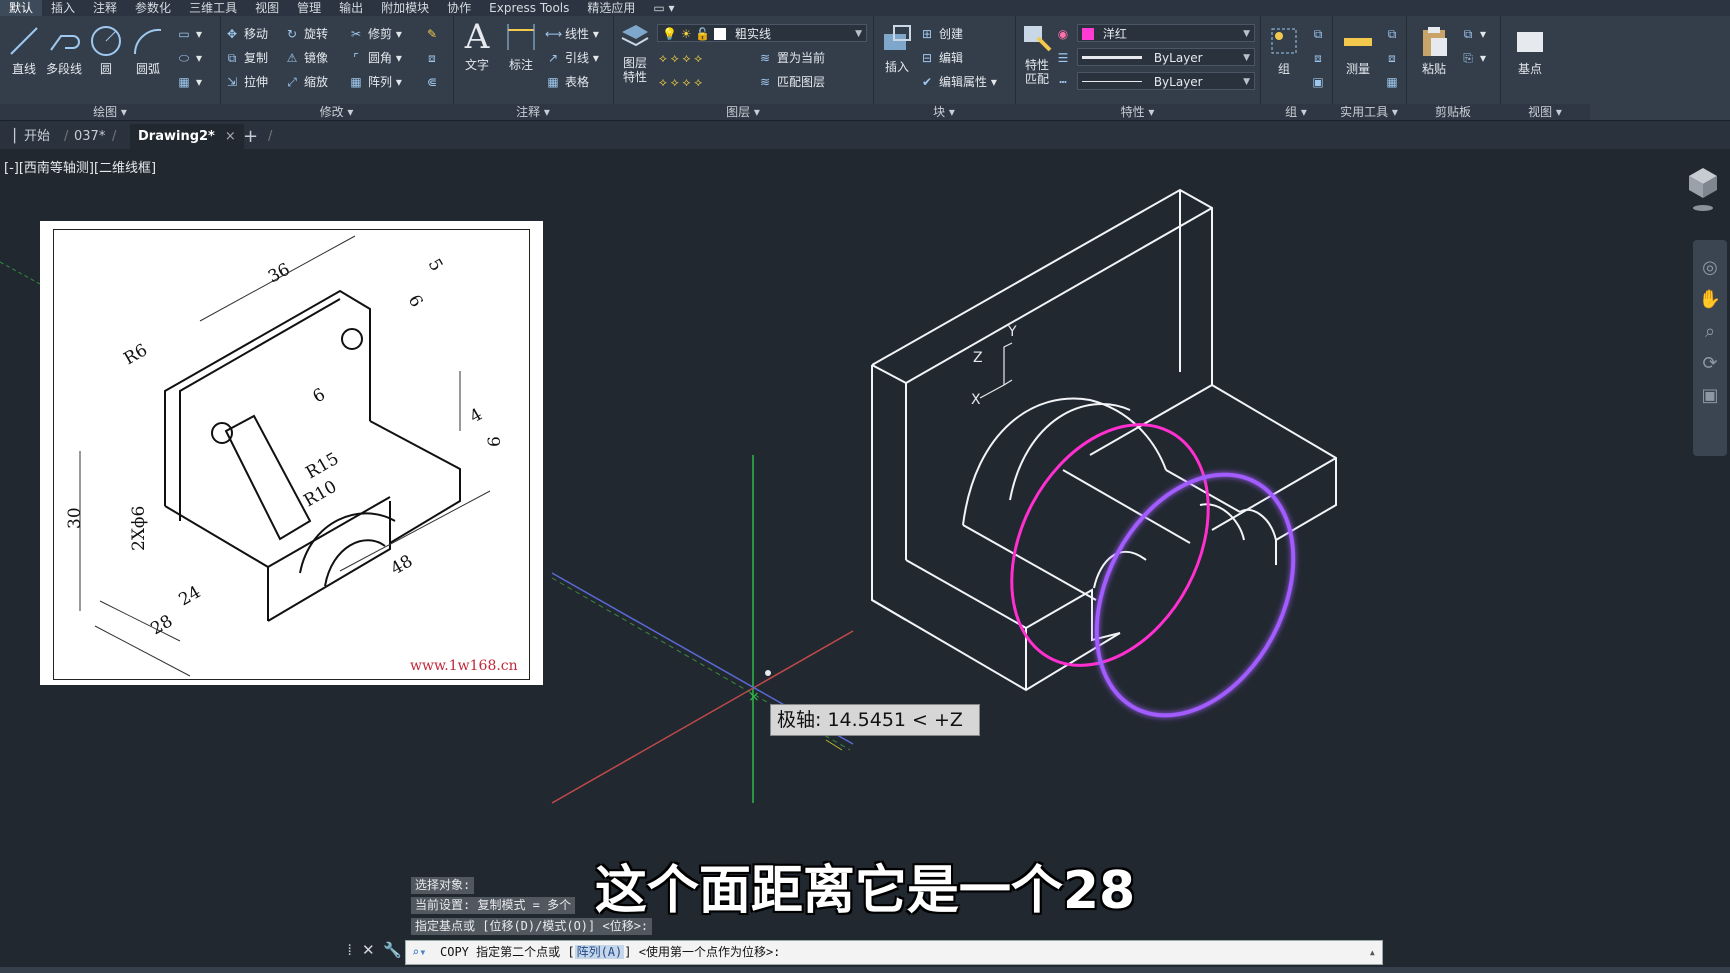  I want to click on quick-select-icon: ⧉, so click(1394, 34).